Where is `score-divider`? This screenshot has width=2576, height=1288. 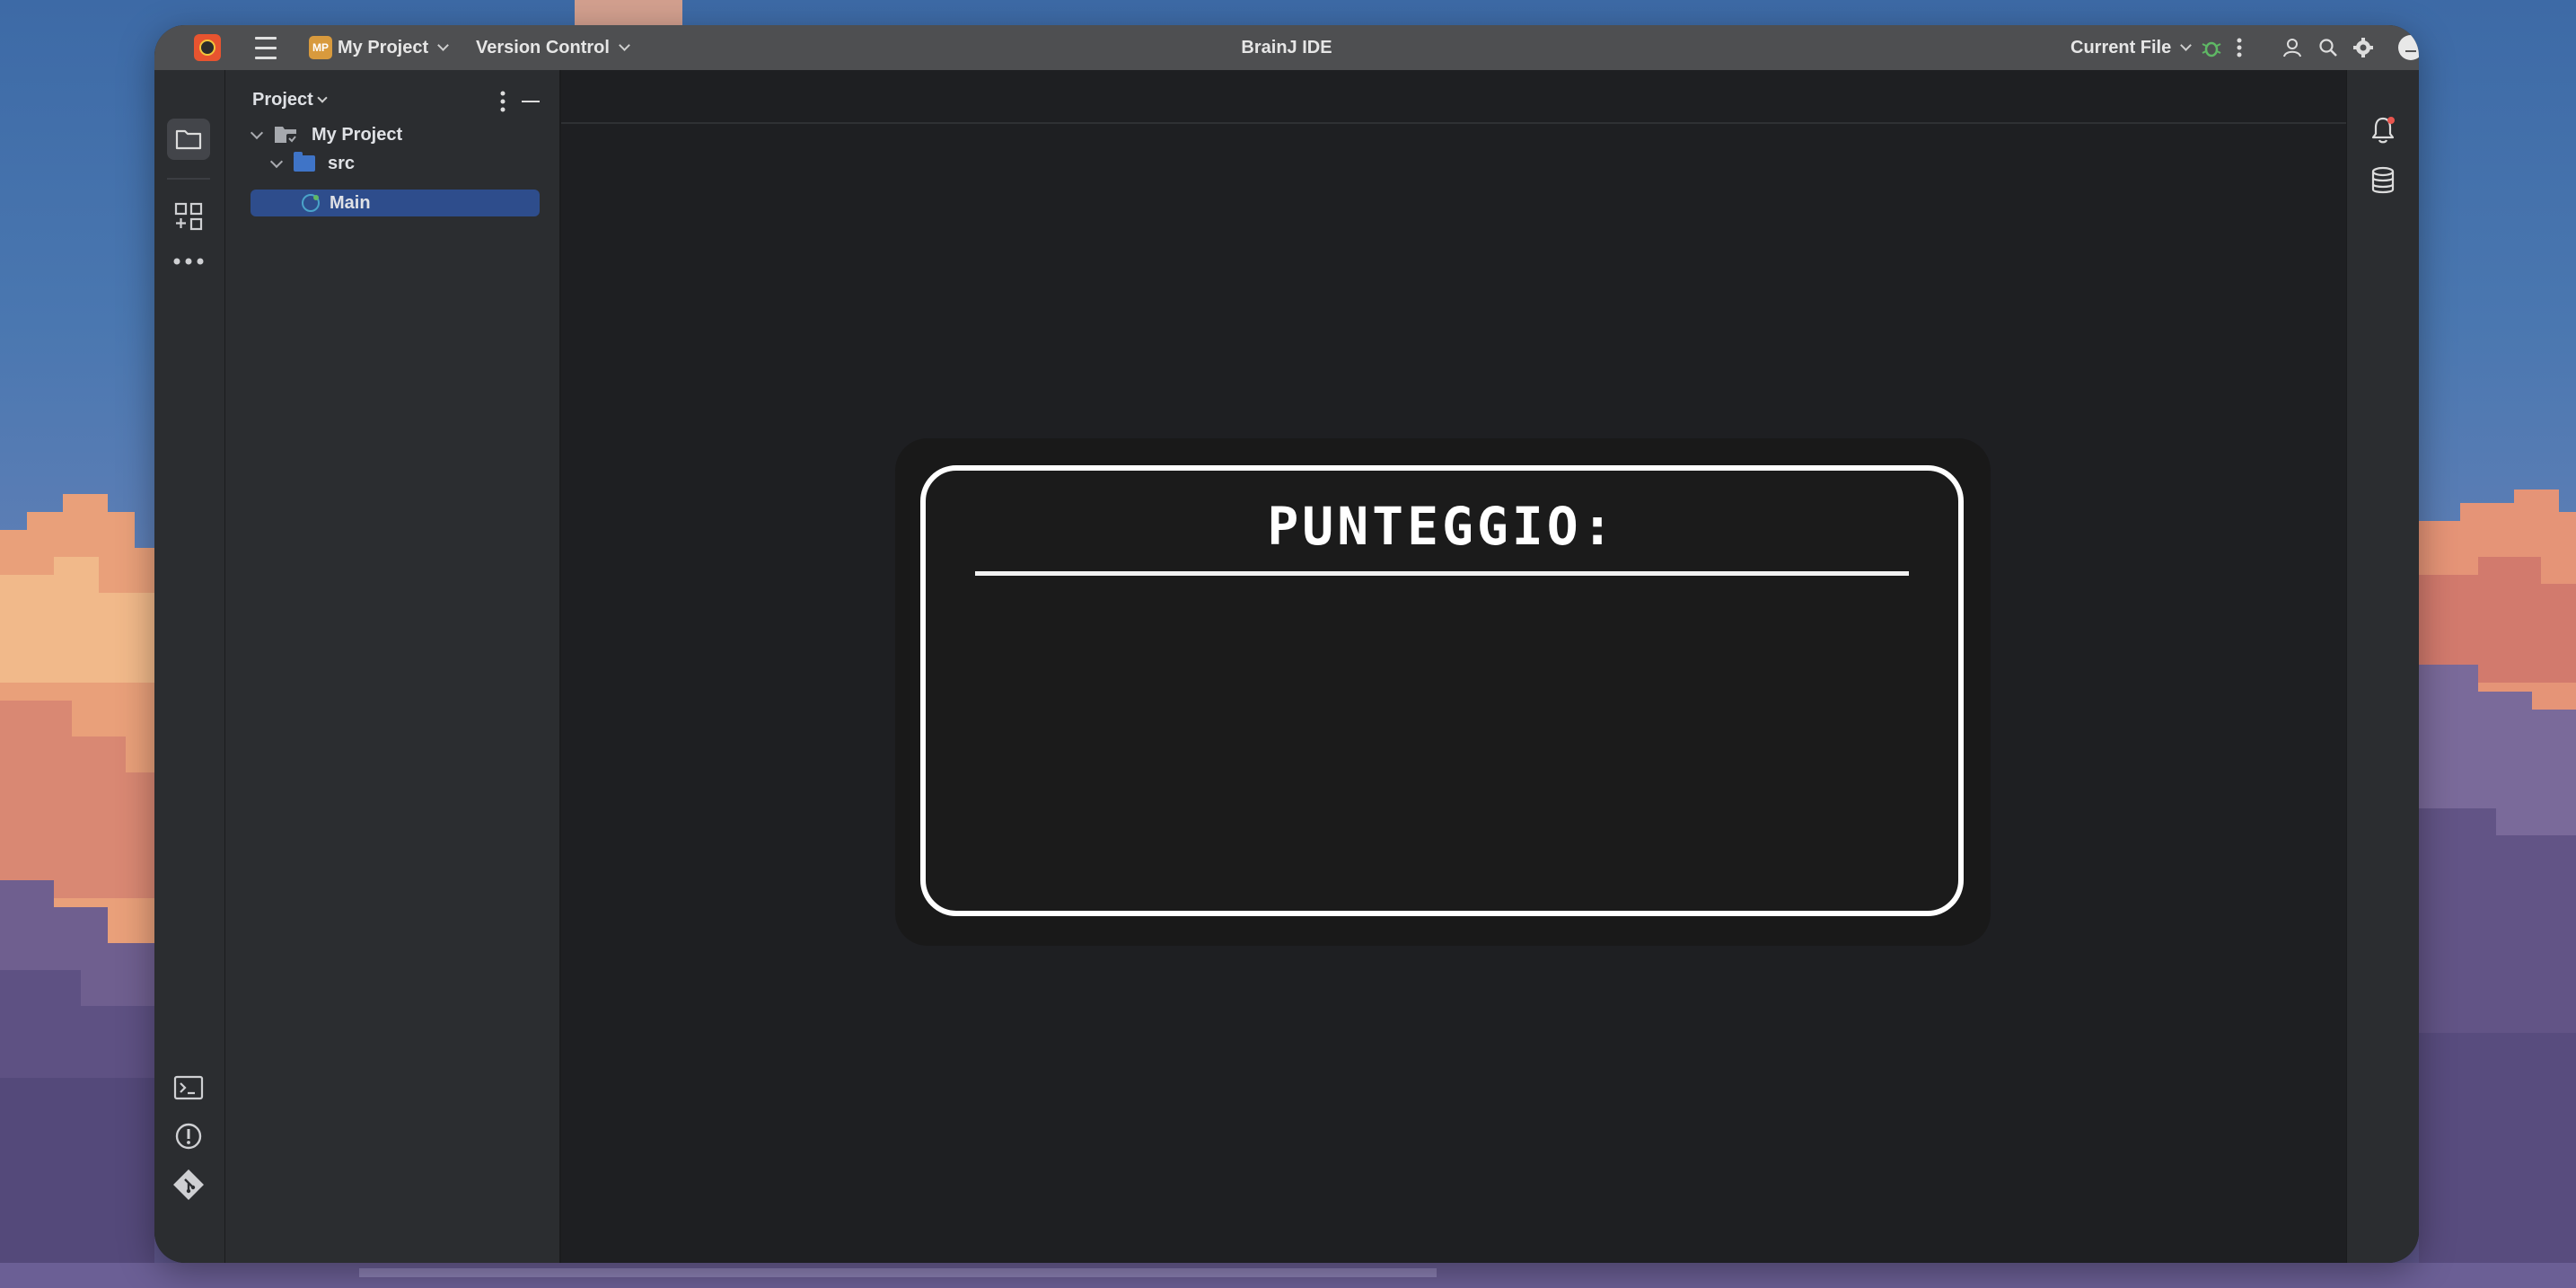 score-divider is located at coordinates (1442, 573).